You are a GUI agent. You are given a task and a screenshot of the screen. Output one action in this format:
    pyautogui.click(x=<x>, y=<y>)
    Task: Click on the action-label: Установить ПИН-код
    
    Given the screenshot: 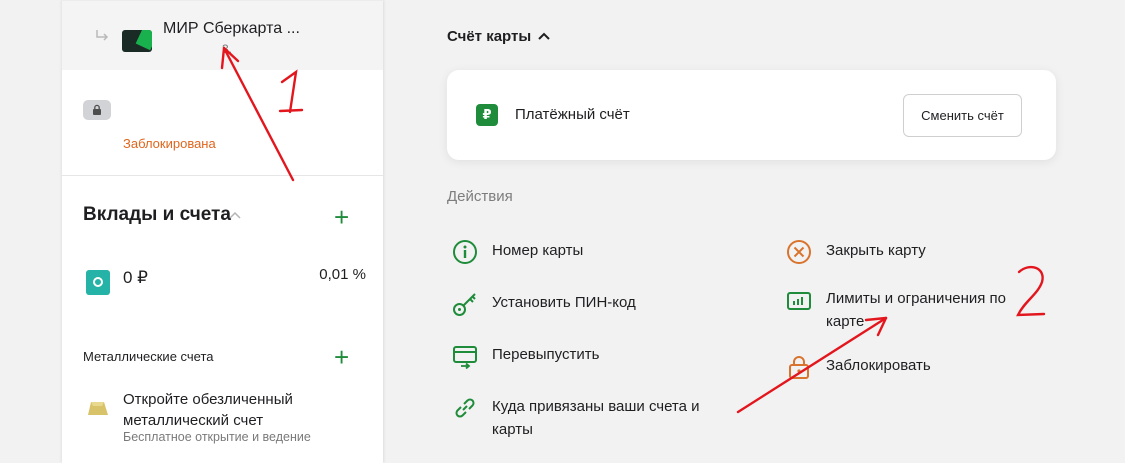 What is the action you would take?
    pyautogui.click(x=564, y=302)
    